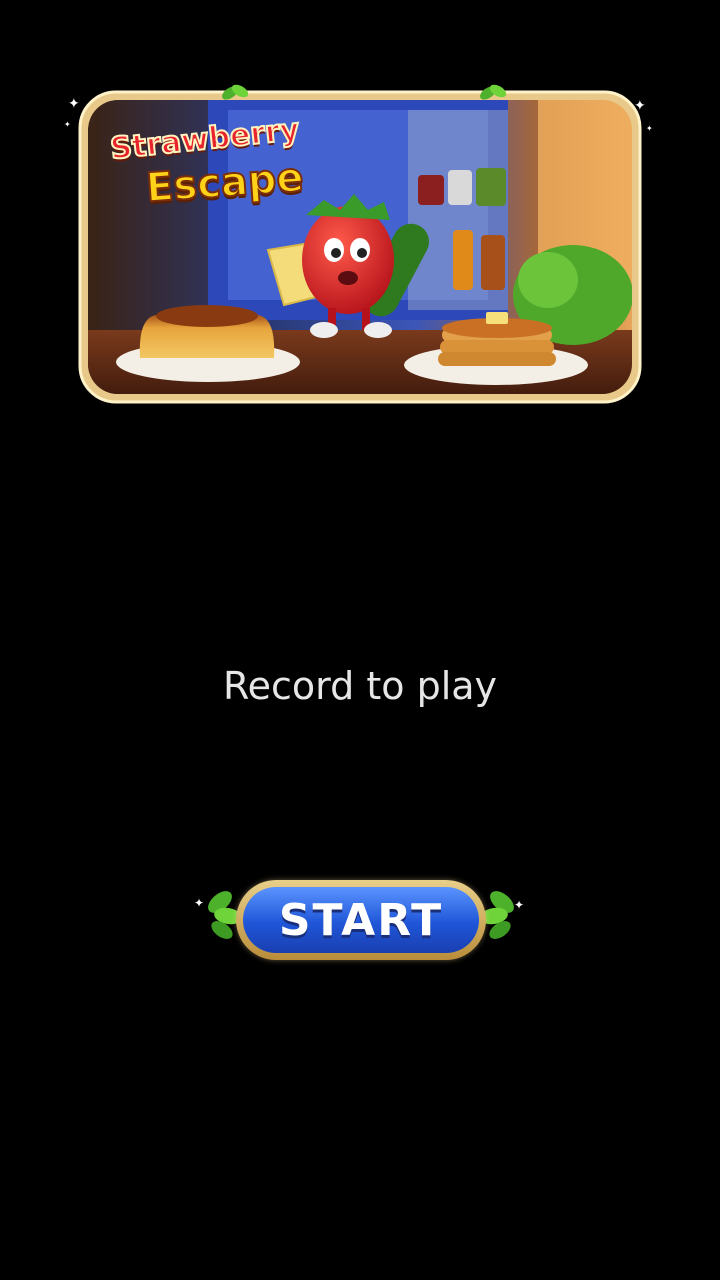  Describe the element at coordinates (360, 686) in the screenshot. I see `record-prompt: Record to play` at that location.